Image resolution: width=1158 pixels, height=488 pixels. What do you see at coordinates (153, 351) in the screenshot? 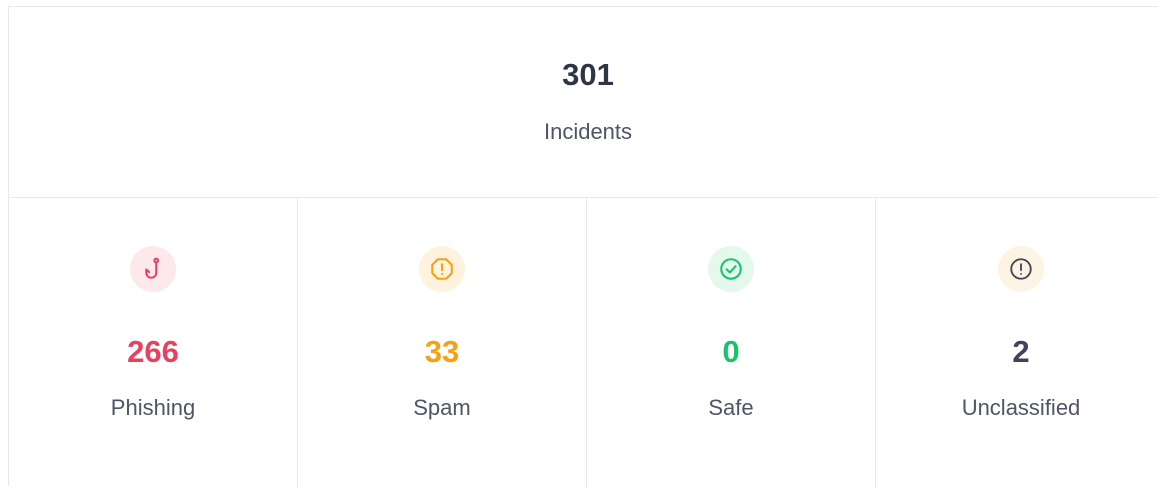
I see `phishing-count: 266` at bounding box center [153, 351].